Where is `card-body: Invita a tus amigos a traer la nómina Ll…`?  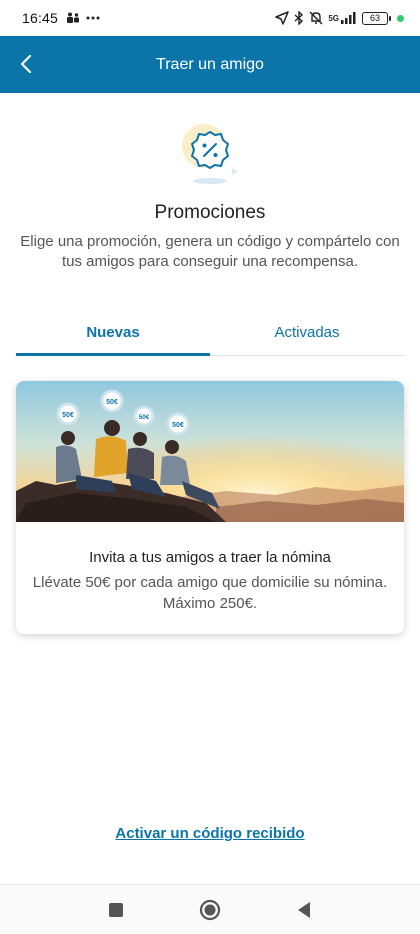
card-body: Invita a tus amigos a traer la nómina Ll… is located at coordinates (210, 568).